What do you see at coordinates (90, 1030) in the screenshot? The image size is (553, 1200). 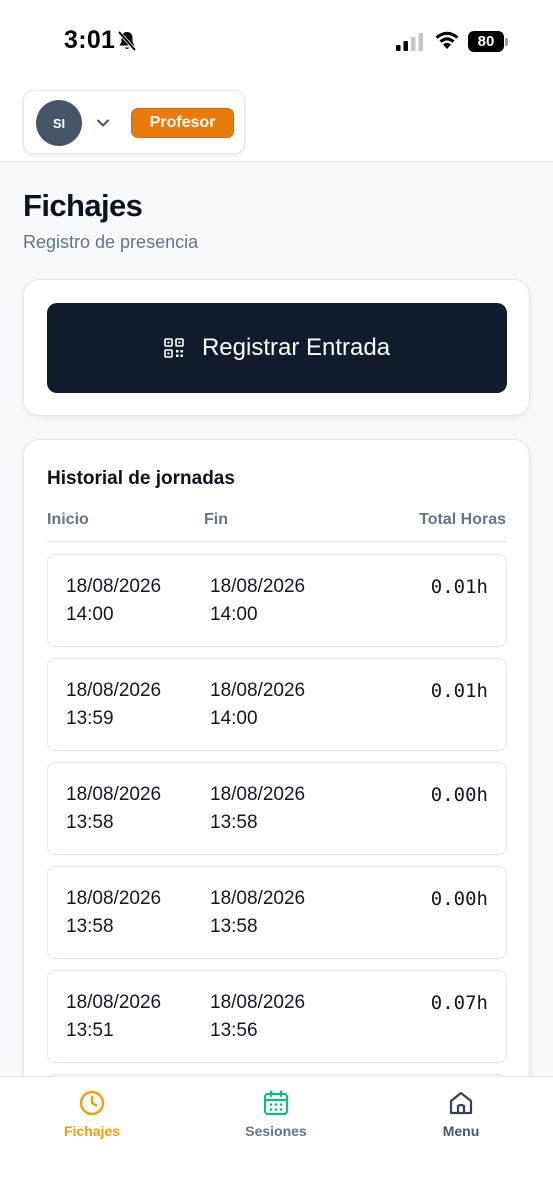 I see `start-time: 13:51` at bounding box center [90, 1030].